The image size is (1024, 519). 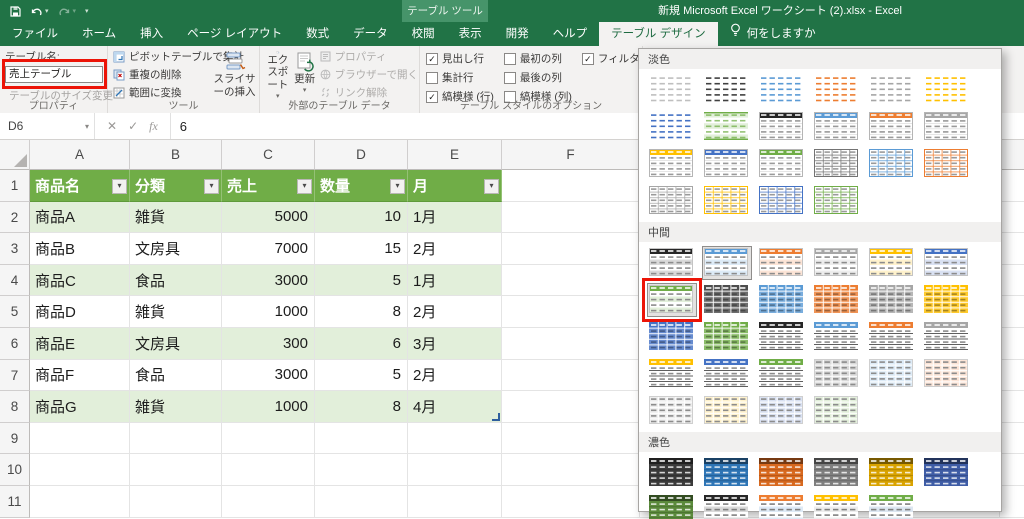 I want to click on cell-F7, so click(x=571, y=375).